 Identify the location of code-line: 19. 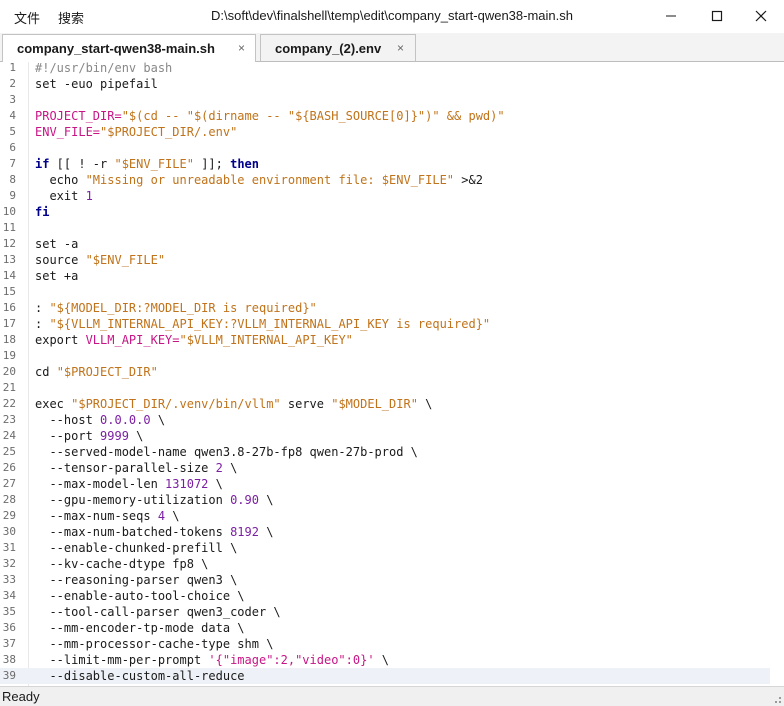
(385, 356).